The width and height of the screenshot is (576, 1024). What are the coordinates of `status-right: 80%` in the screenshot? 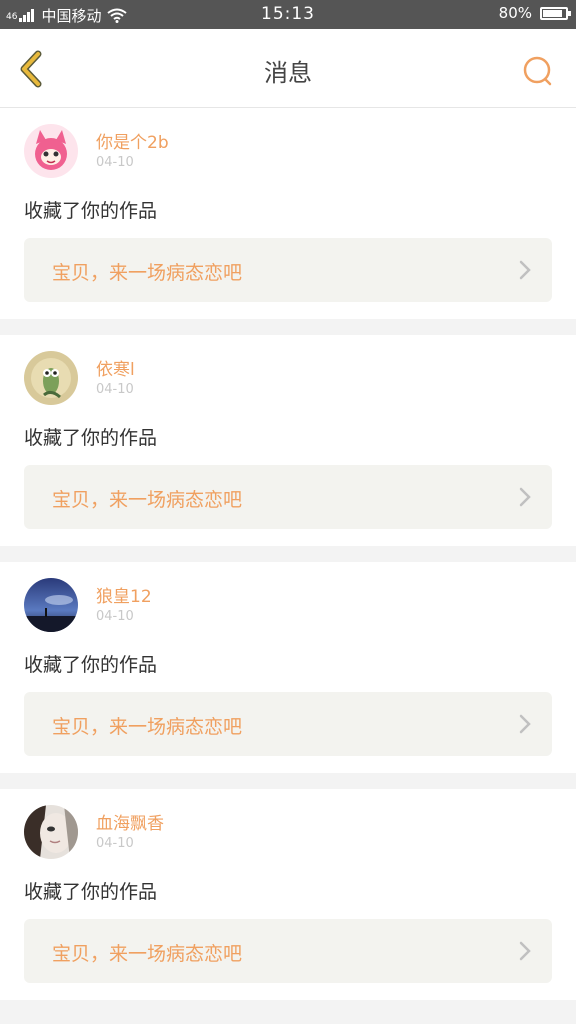 It's located at (534, 13).